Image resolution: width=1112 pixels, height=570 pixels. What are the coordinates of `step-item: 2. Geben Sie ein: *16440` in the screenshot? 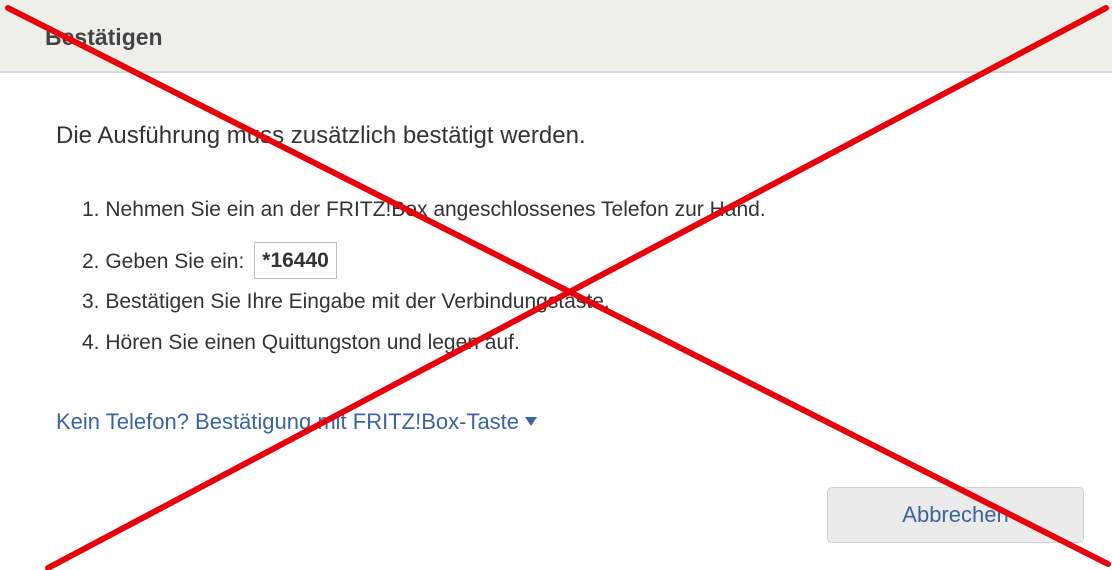 It's located at (209, 261).